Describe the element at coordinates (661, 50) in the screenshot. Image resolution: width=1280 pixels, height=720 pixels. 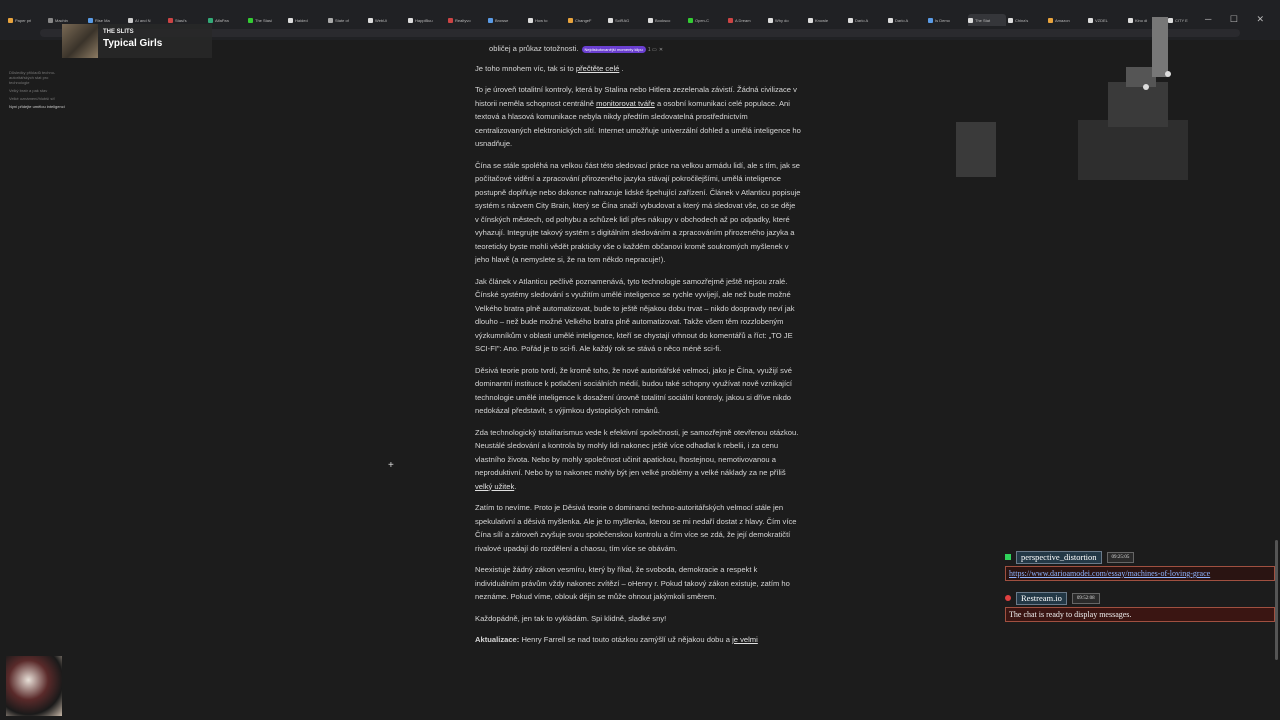
I see `close-icon: ✕` at that location.